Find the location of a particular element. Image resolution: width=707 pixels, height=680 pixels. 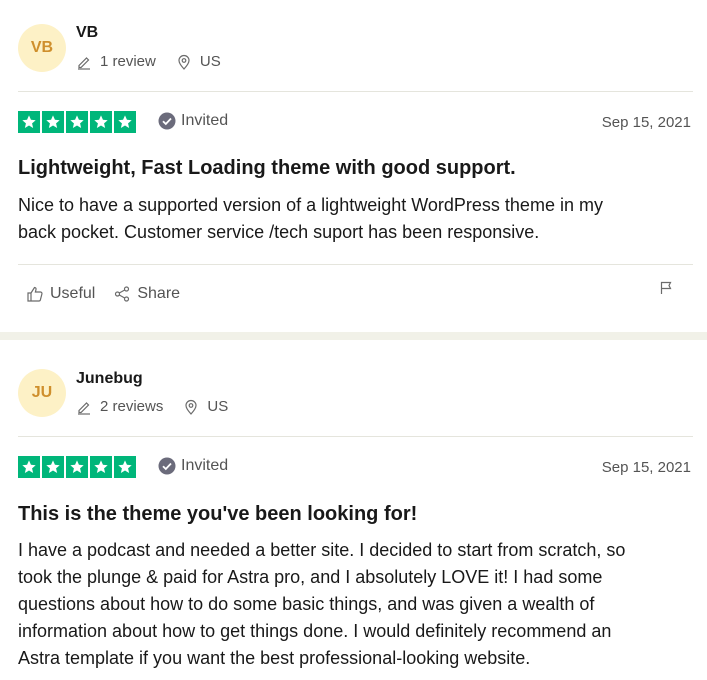

reviewer-meta: 1 review US is located at coordinates (148, 61).